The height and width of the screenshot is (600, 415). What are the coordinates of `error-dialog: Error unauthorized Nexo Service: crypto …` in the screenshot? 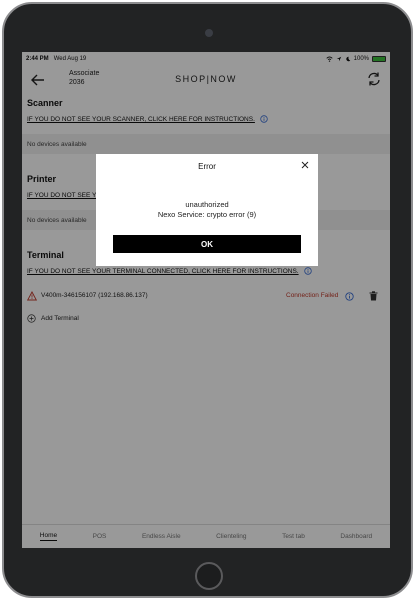 It's located at (207, 210).